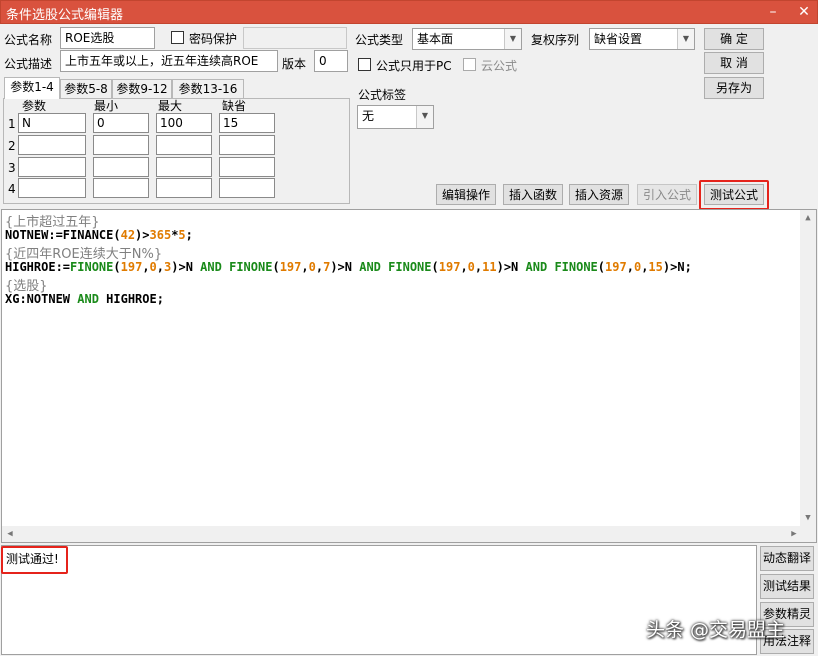  What do you see at coordinates (170, 106) in the screenshot?
I see `param-header-max: 最大` at bounding box center [170, 106].